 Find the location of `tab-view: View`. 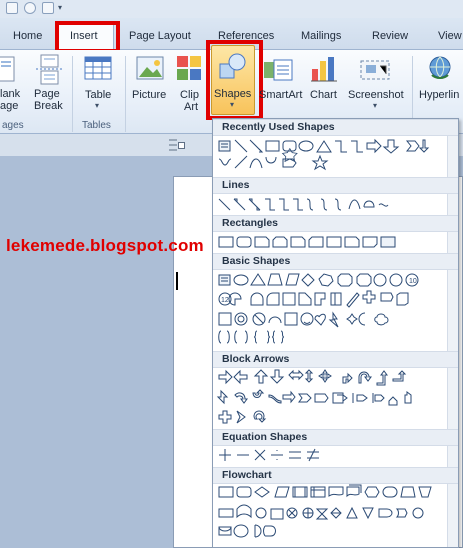

tab-view: View is located at coordinates (450, 36).